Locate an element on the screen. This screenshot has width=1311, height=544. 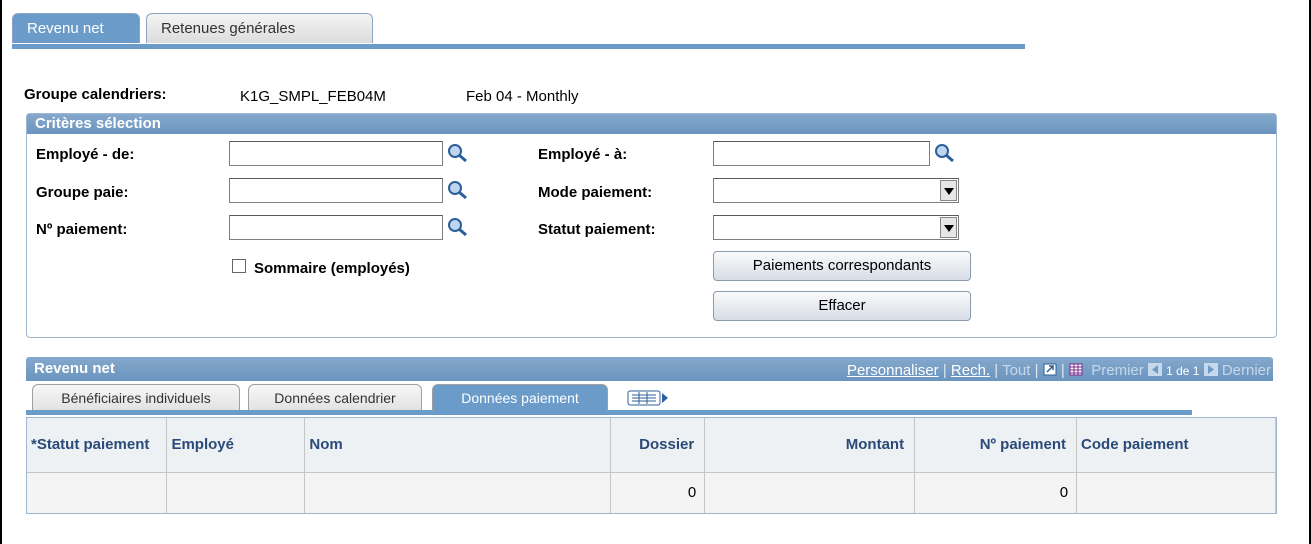
tab-donnees-paiement: Données paiement is located at coordinates (520, 397).